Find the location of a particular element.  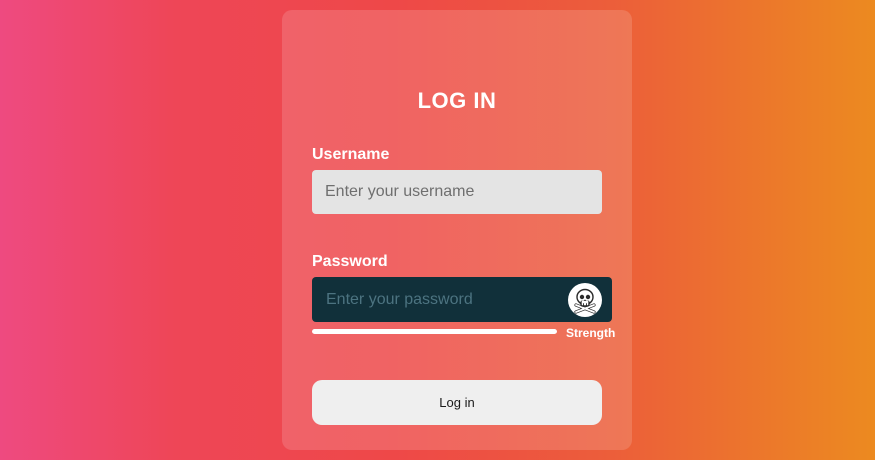

password-visibility-toggle is located at coordinates (585, 300).